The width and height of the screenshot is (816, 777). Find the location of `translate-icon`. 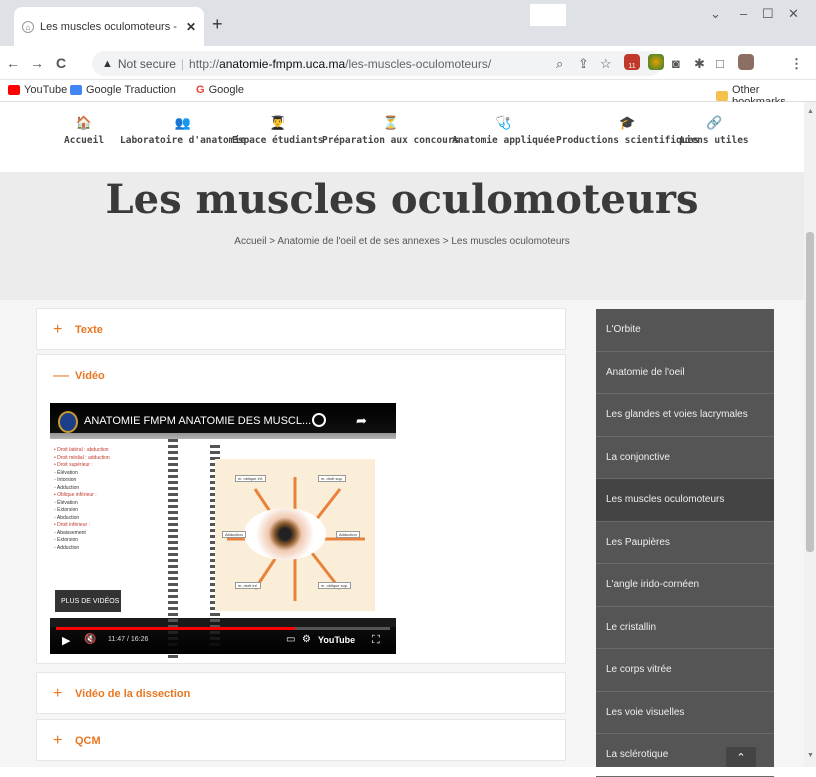

translate-icon is located at coordinates (76, 90).